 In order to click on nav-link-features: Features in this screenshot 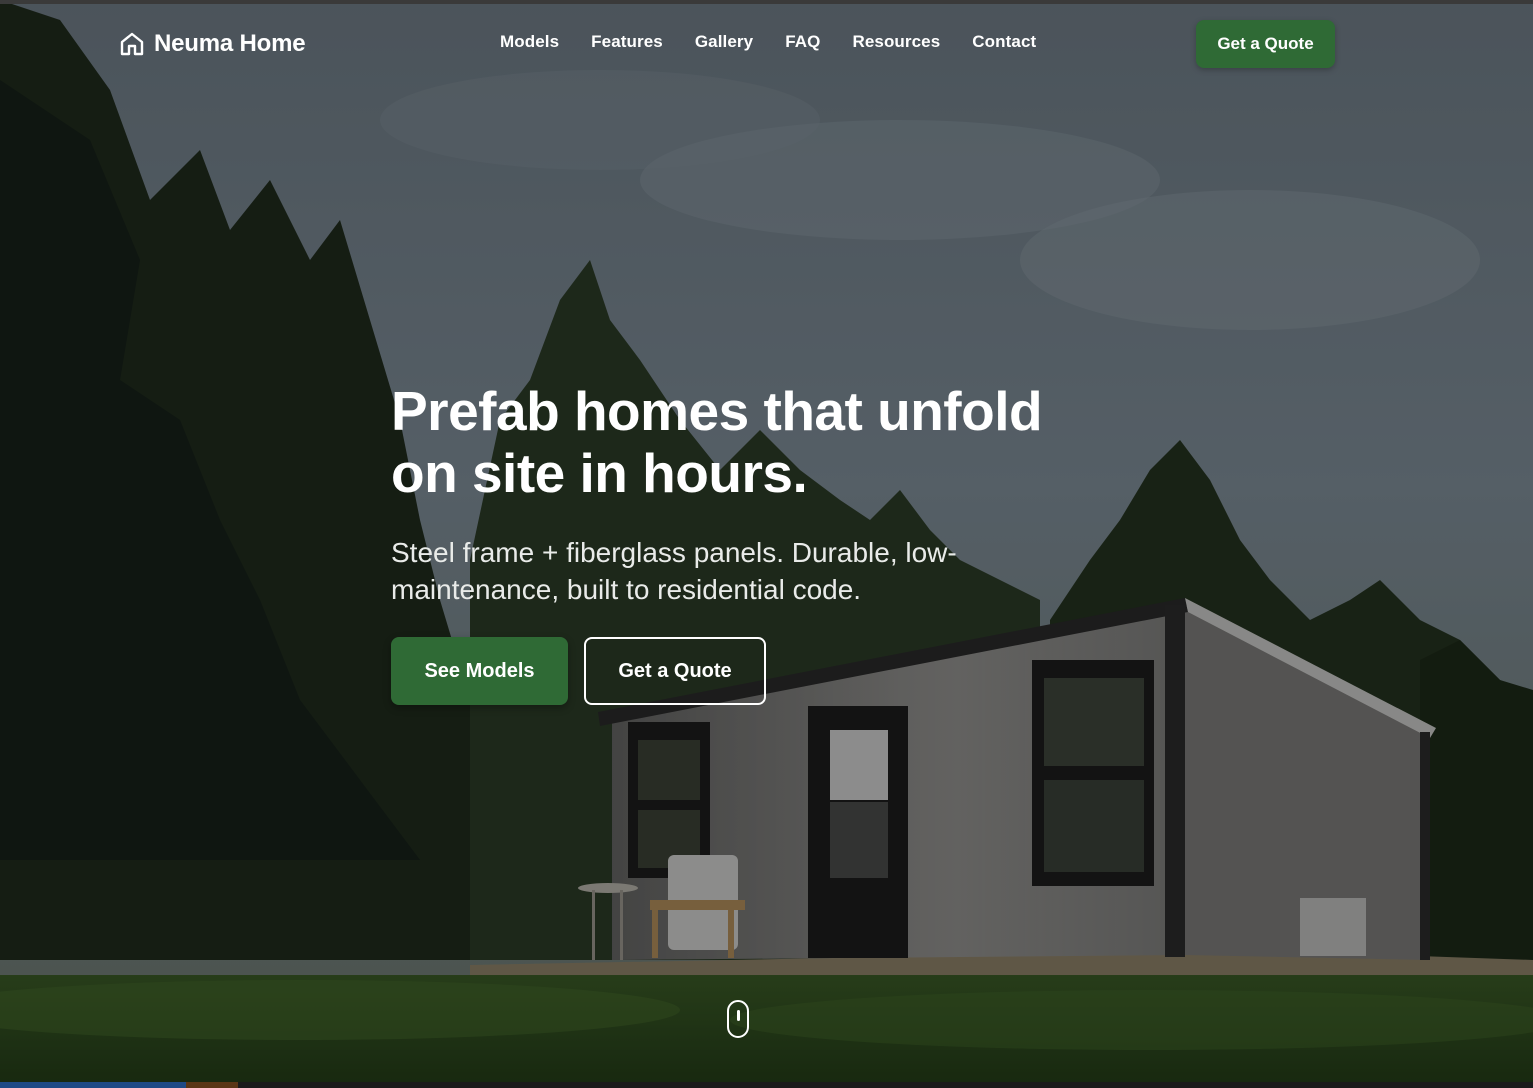, I will do `click(627, 41)`.